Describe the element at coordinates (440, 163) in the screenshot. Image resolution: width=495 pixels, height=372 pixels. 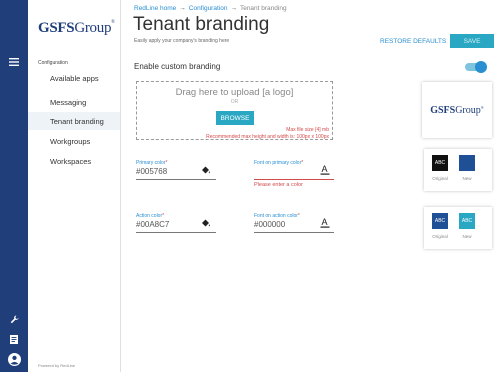
I see `primary-original-swatch: ABC` at that location.